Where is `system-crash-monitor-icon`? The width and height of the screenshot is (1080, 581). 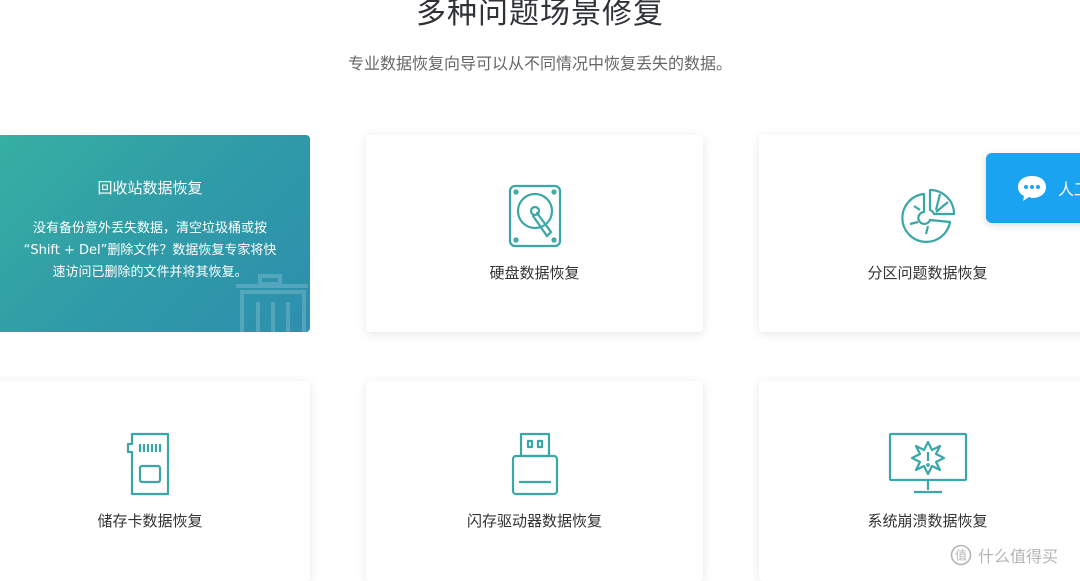
system-crash-monitor-icon is located at coordinates (927, 462).